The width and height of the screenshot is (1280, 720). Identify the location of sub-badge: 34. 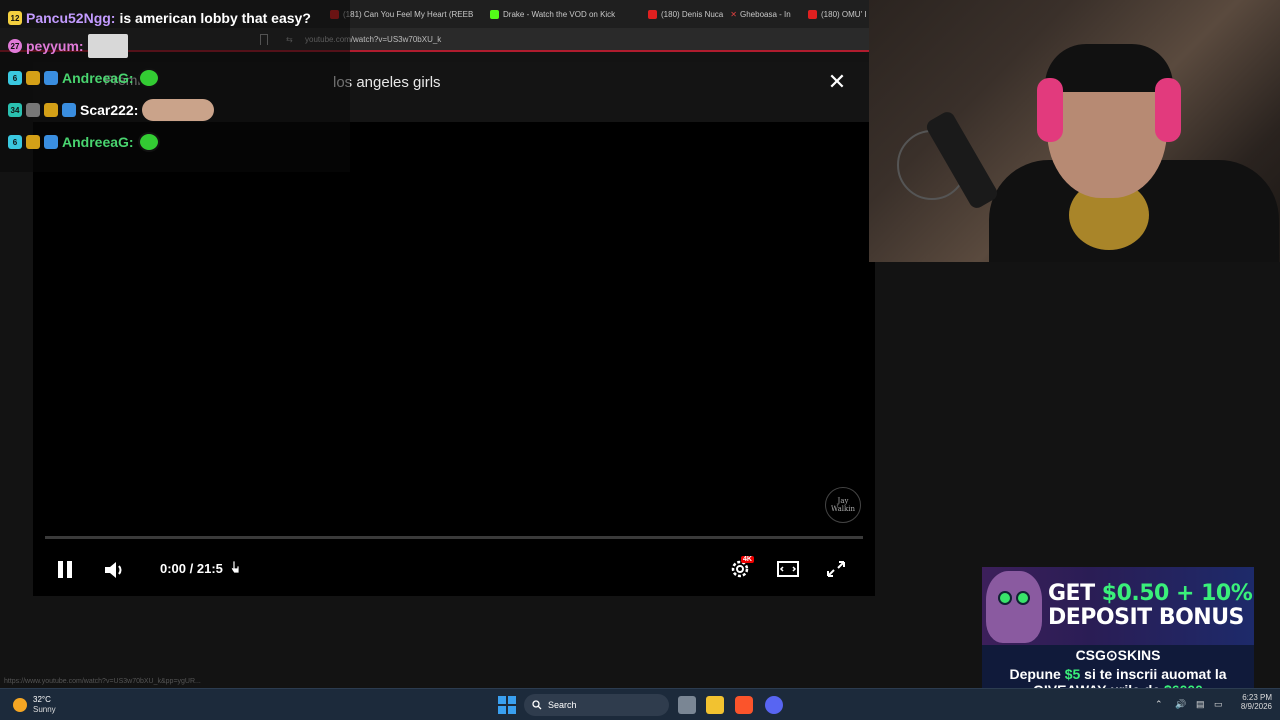
(15, 110).